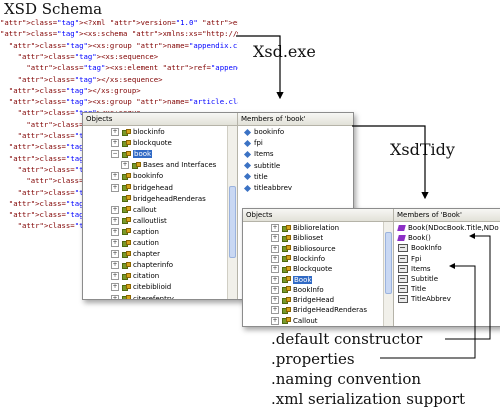 This screenshot has width=500, height=408. I want to click on tree-item: + caption, so click(135, 232).